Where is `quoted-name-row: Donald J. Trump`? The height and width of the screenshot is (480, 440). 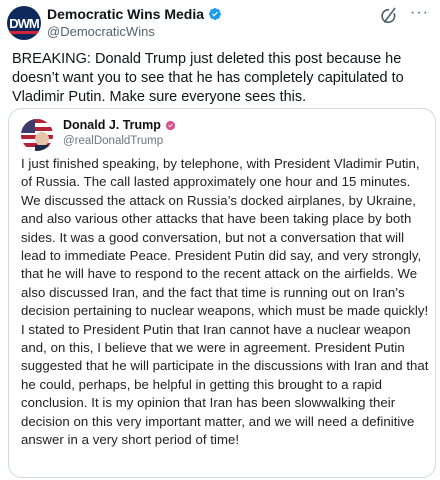
quoted-name-row: Donald J. Trump is located at coordinates (119, 125).